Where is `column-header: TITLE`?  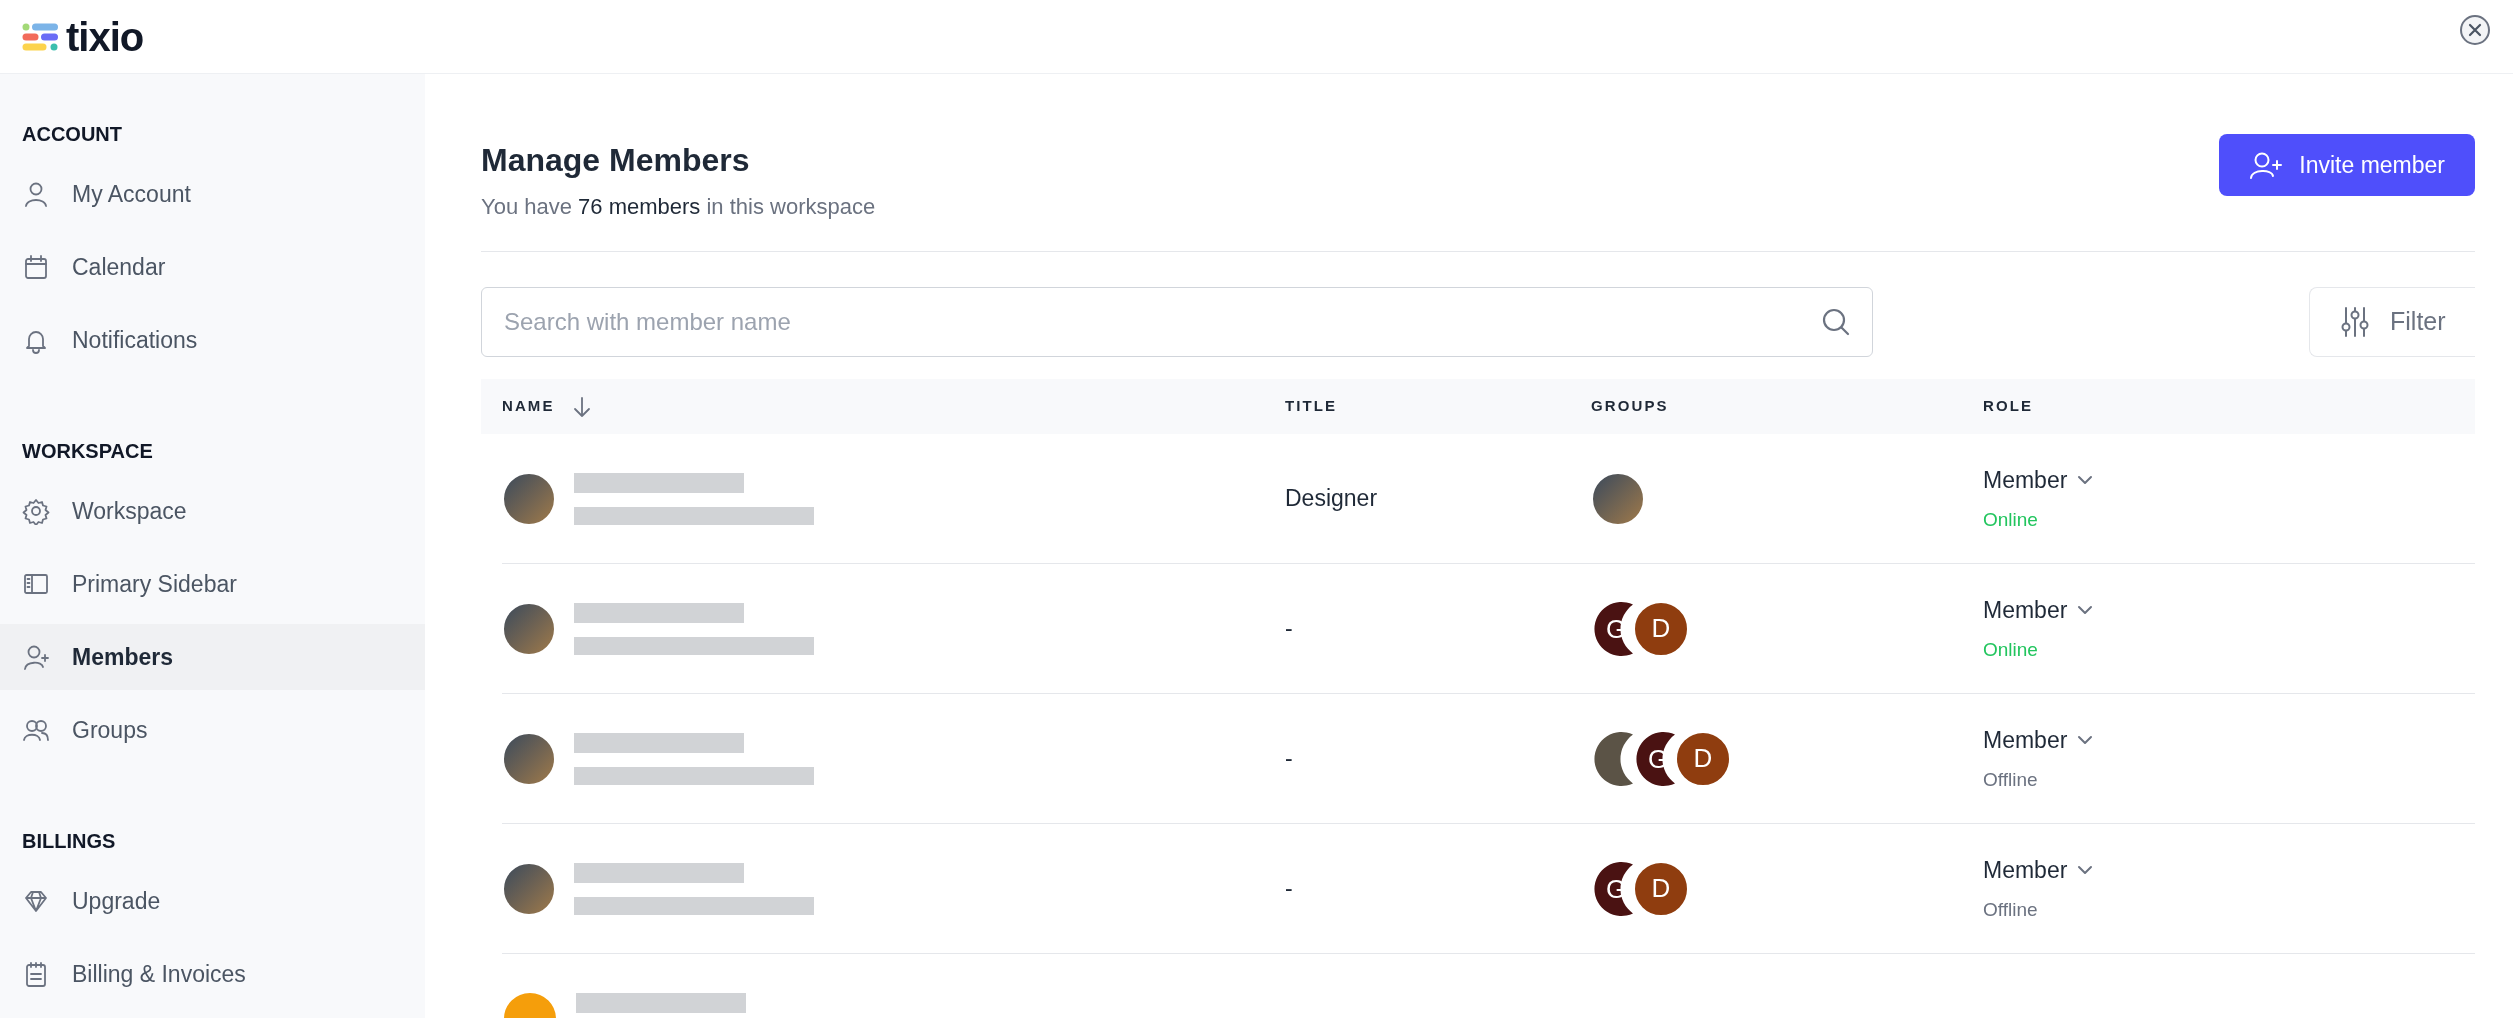
column-header: TITLE is located at coordinates (1311, 406).